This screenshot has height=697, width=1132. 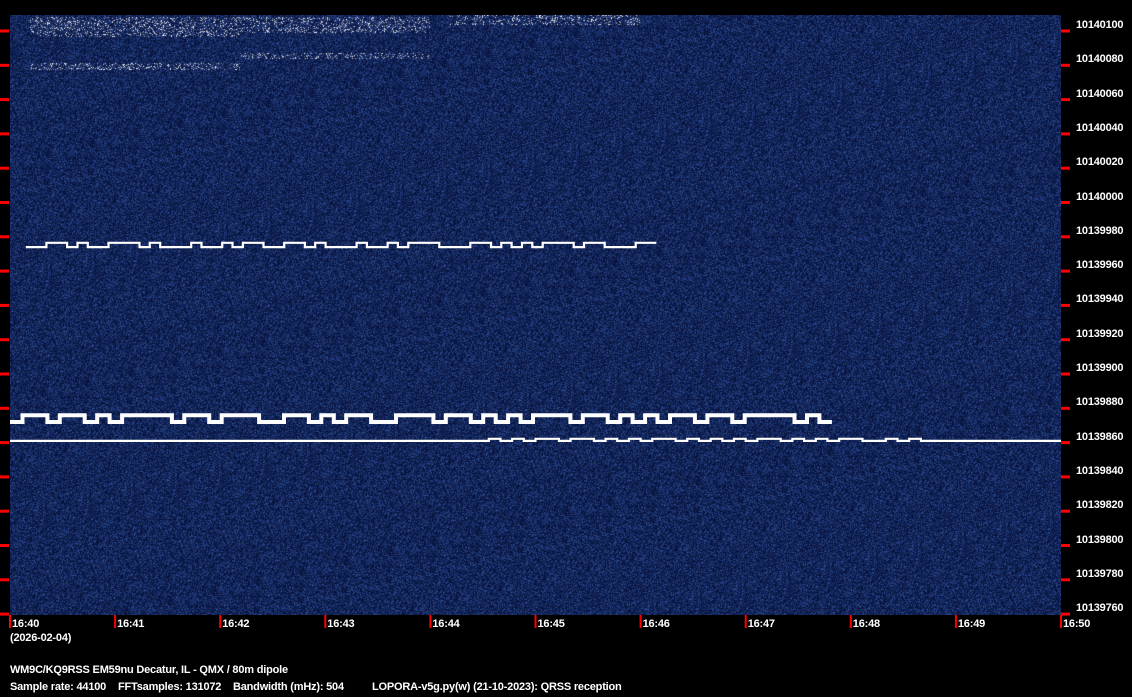 What do you see at coordinates (1100, 230) in the screenshot?
I see `y-tick-label: 10139980` at bounding box center [1100, 230].